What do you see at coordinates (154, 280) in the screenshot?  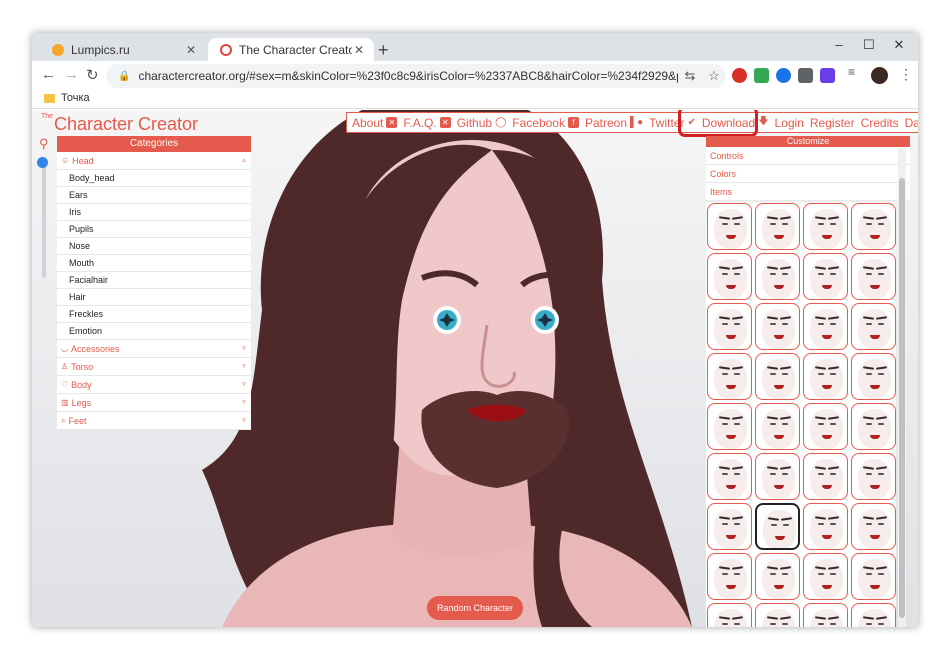 I see `head-item-facialhair: Facialhair` at bounding box center [154, 280].